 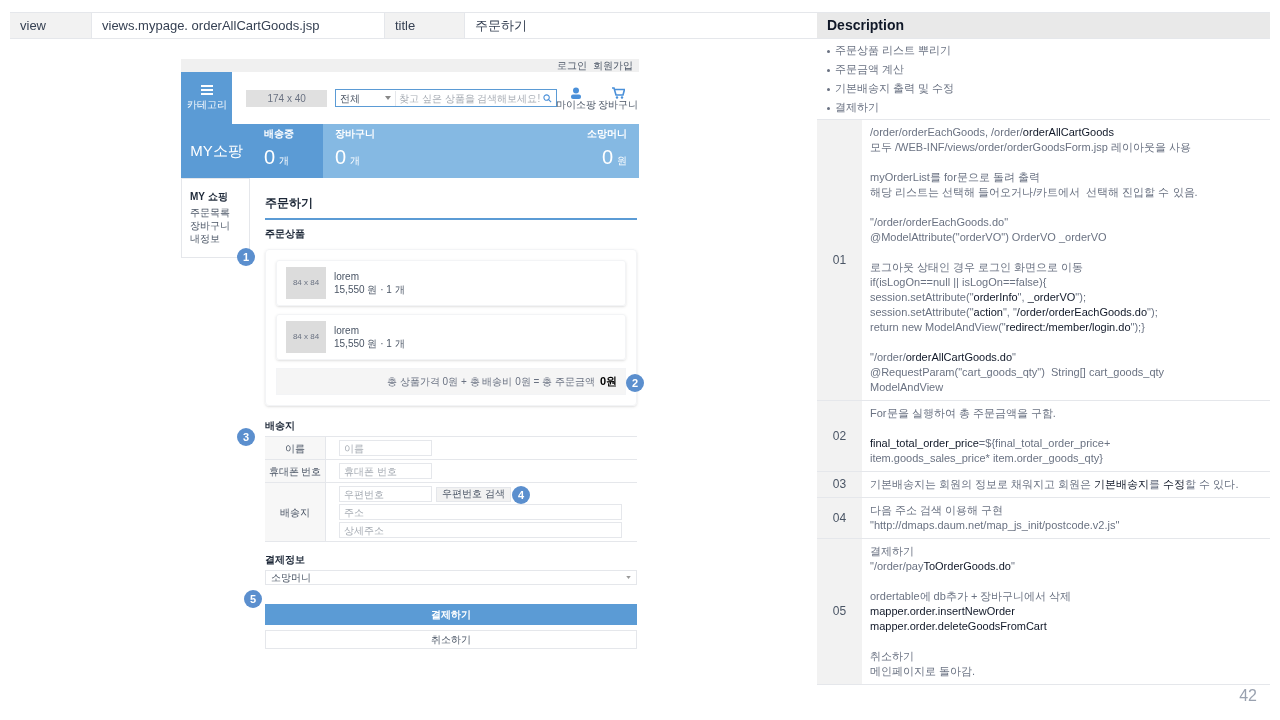 I want to click on input-field: 상세주소, so click(x=480, y=530).